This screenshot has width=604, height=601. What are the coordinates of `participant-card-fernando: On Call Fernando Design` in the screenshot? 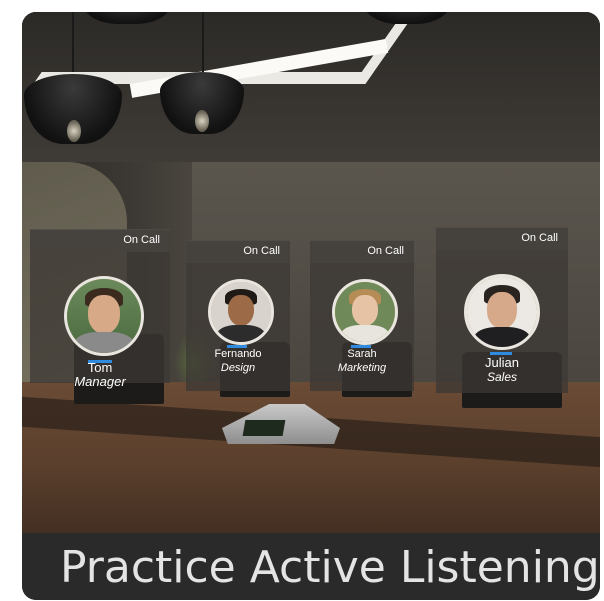 It's located at (238, 315).